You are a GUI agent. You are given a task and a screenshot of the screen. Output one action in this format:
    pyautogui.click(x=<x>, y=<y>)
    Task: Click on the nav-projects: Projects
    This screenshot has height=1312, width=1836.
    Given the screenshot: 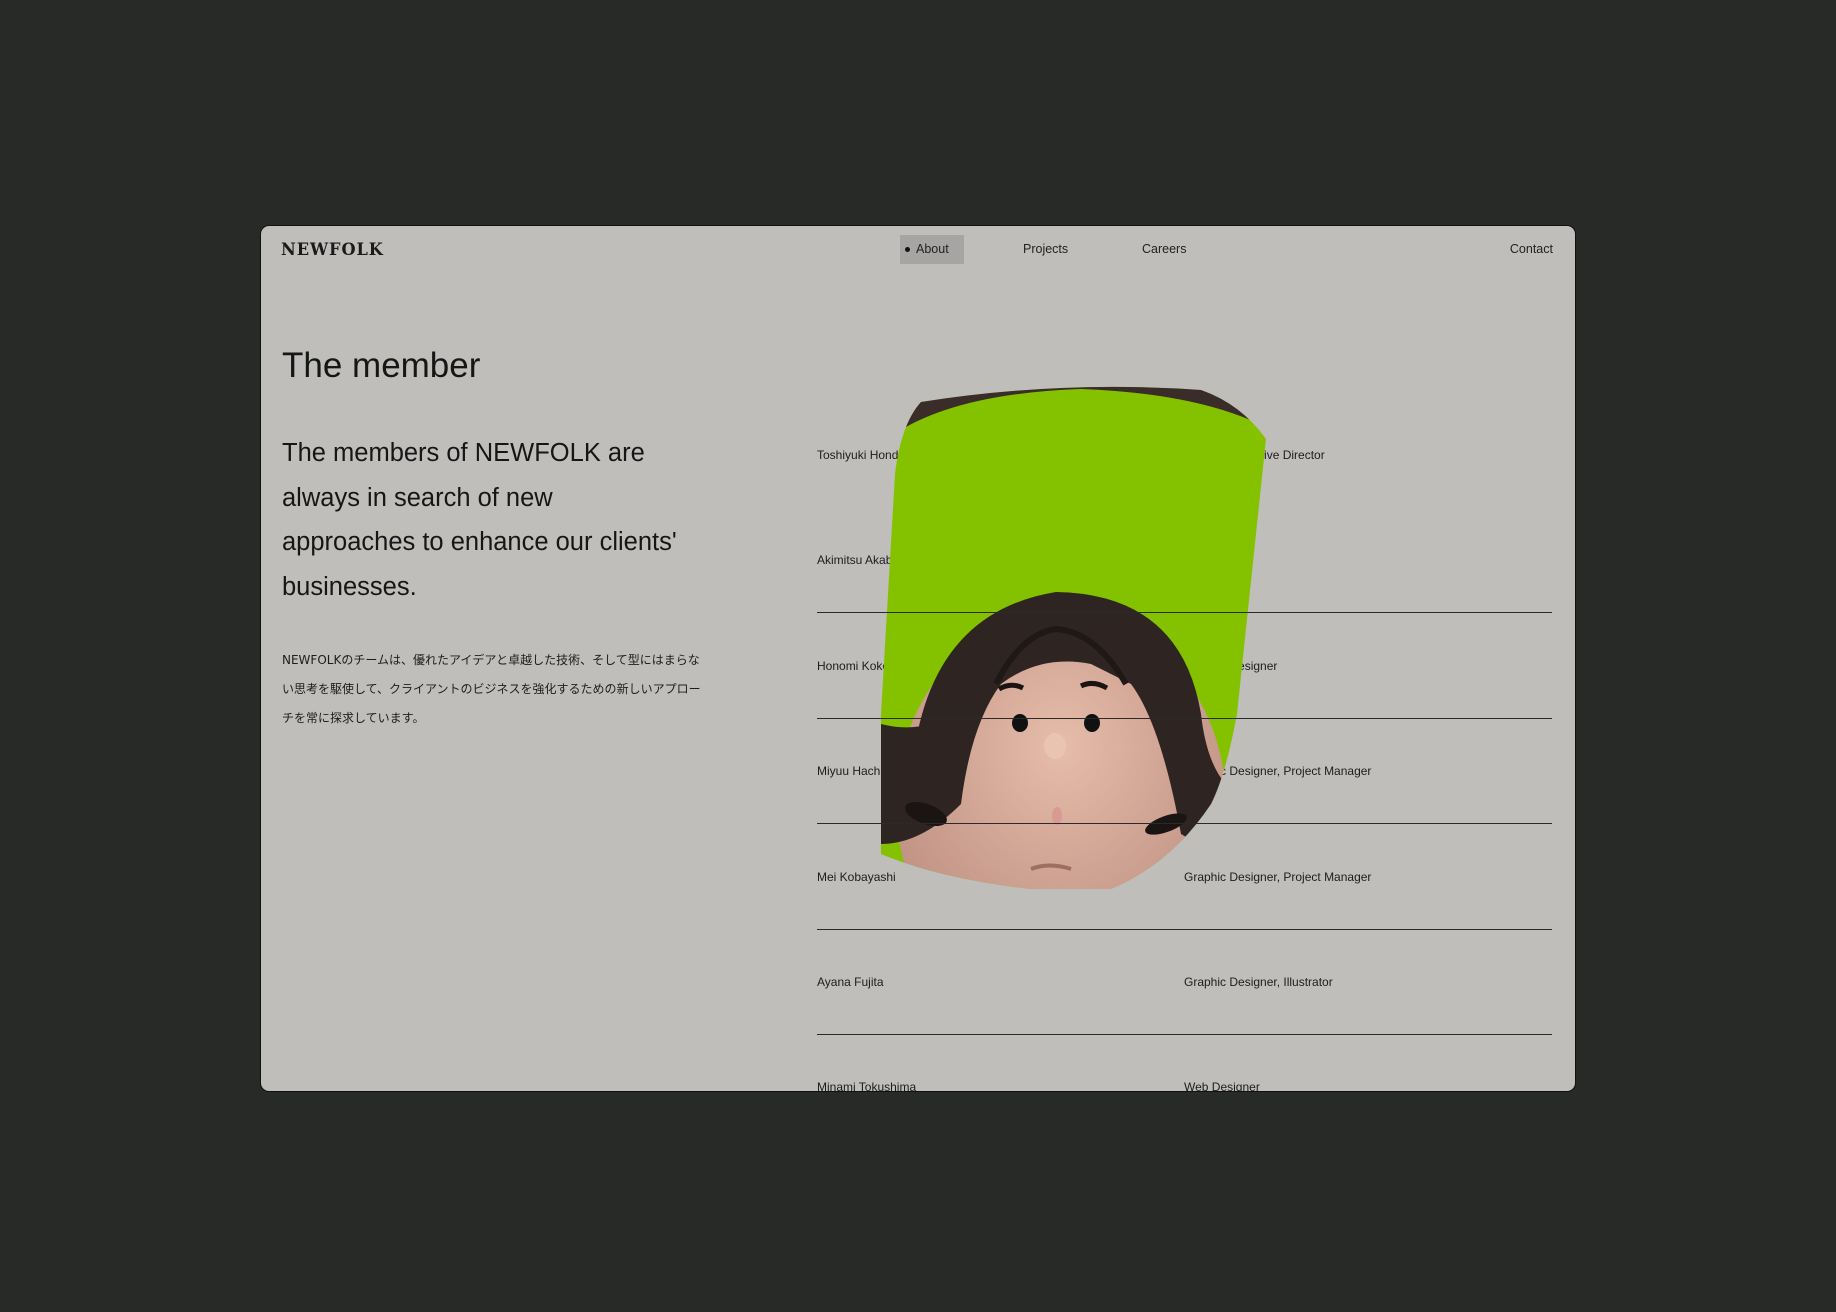 What is the action you would take?
    pyautogui.click(x=1045, y=249)
    